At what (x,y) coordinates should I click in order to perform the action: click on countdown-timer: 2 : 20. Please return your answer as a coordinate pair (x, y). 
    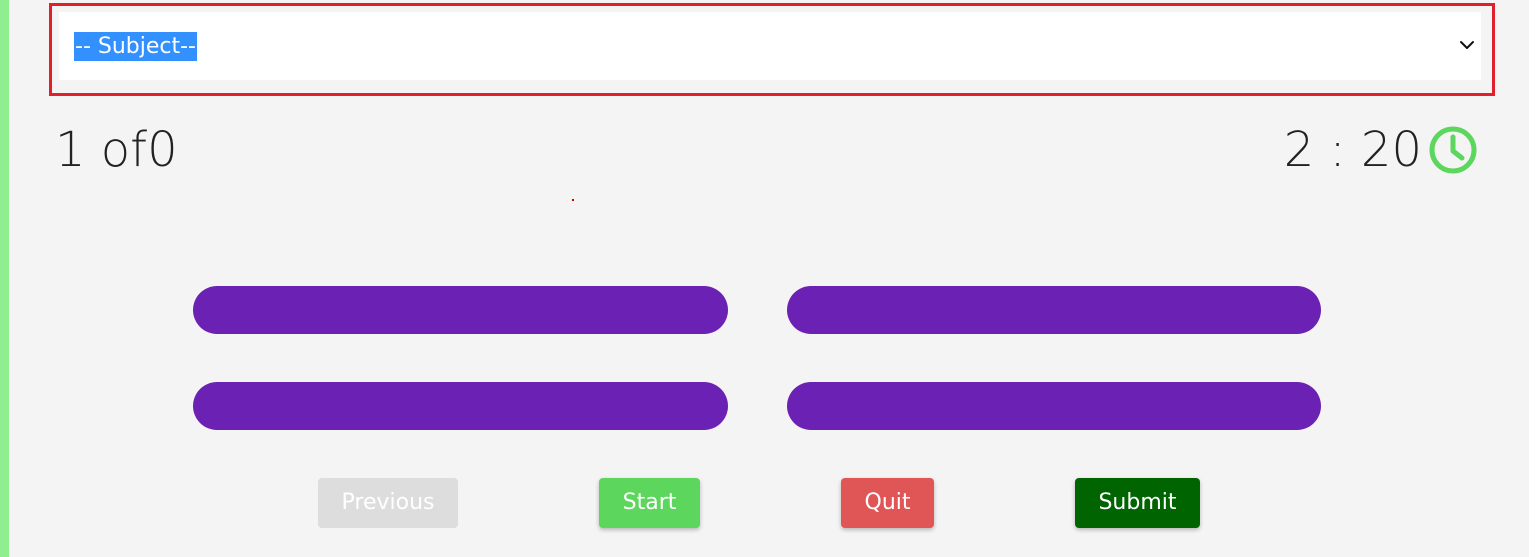
    Looking at the image, I should click on (1352, 150).